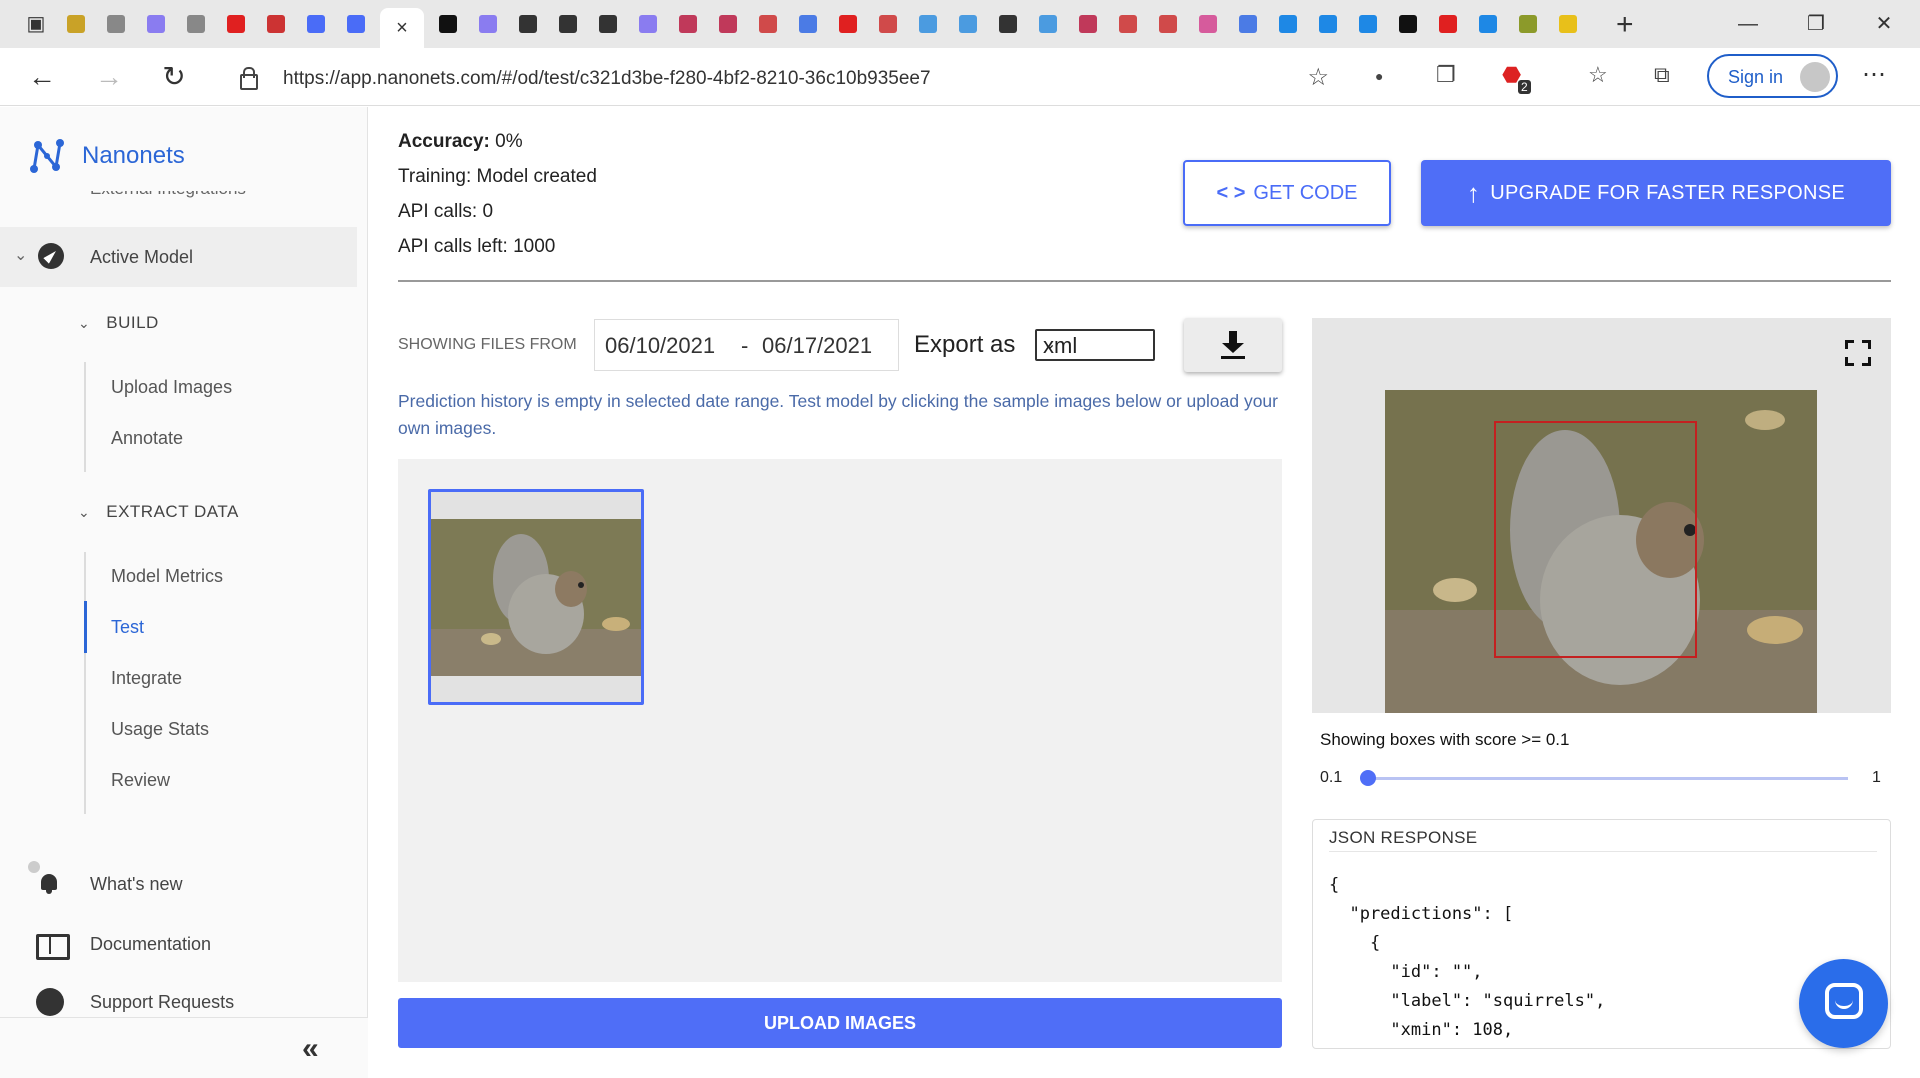 This screenshot has height=1078, width=1920. Describe the element at coordinates (1608, 778) in the screenshot. I see `score-slider-track` at that location.